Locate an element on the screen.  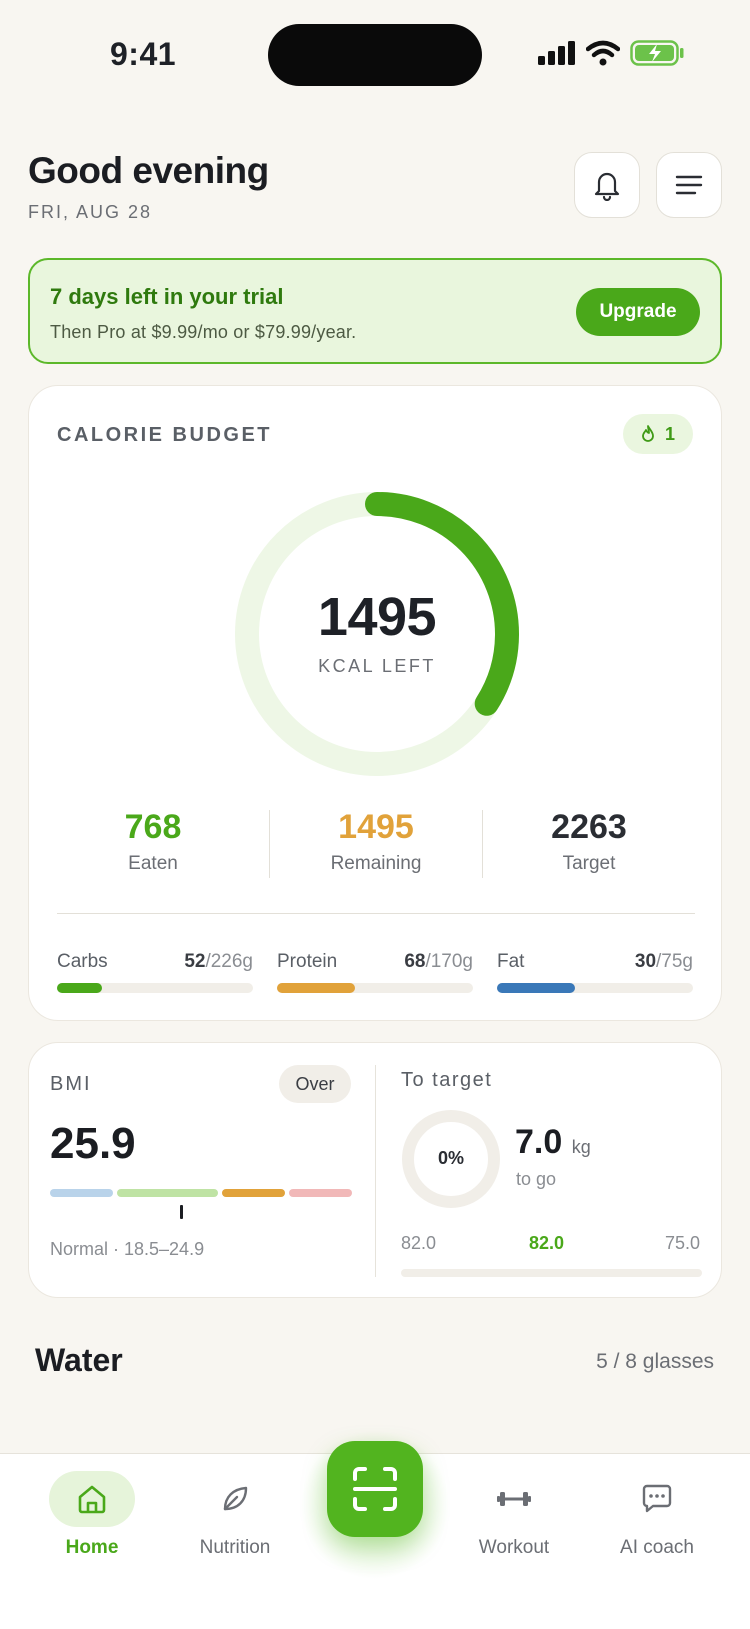
bell-icon is located at coordinates (607, 186).